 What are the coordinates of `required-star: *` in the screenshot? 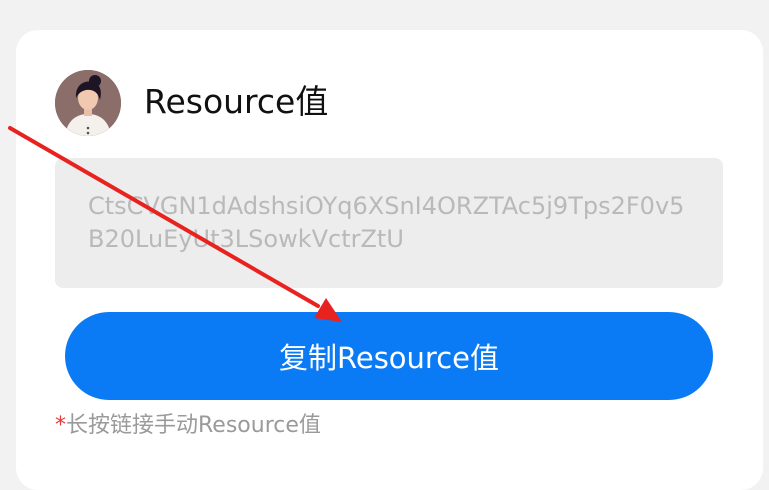 It's located at (60, 425).